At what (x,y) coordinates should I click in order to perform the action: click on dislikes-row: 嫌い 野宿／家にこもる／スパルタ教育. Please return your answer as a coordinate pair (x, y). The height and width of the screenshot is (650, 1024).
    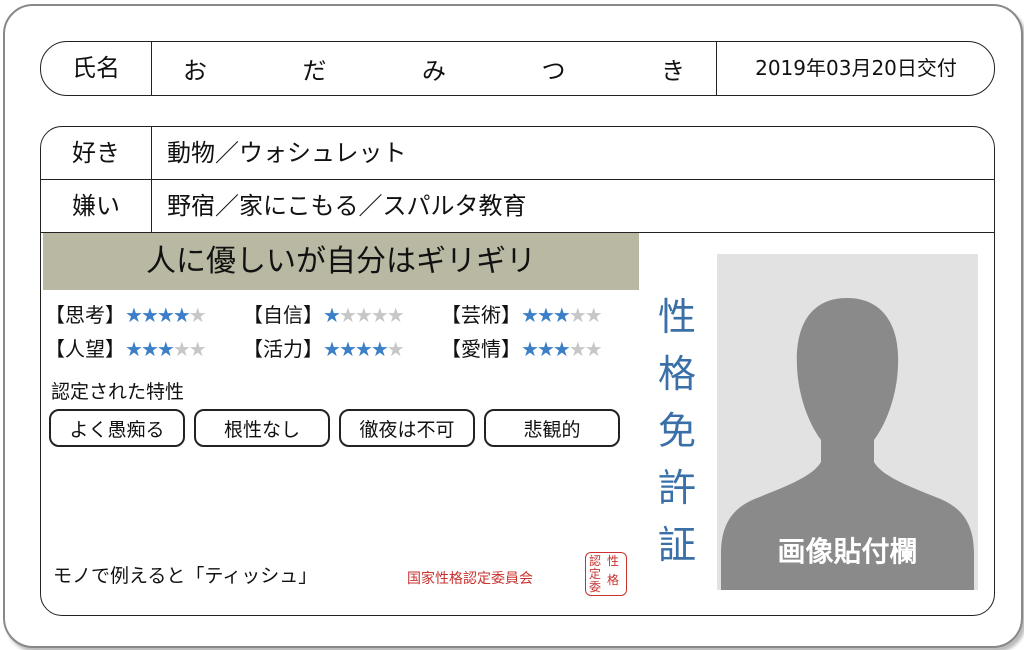
    Looking at the image, I should click on (517, 206).